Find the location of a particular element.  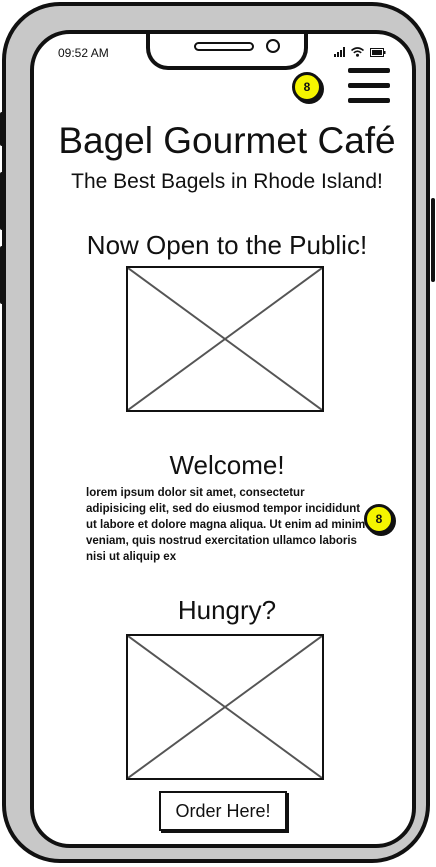

battery-icon is located at coordinates (378, 52).